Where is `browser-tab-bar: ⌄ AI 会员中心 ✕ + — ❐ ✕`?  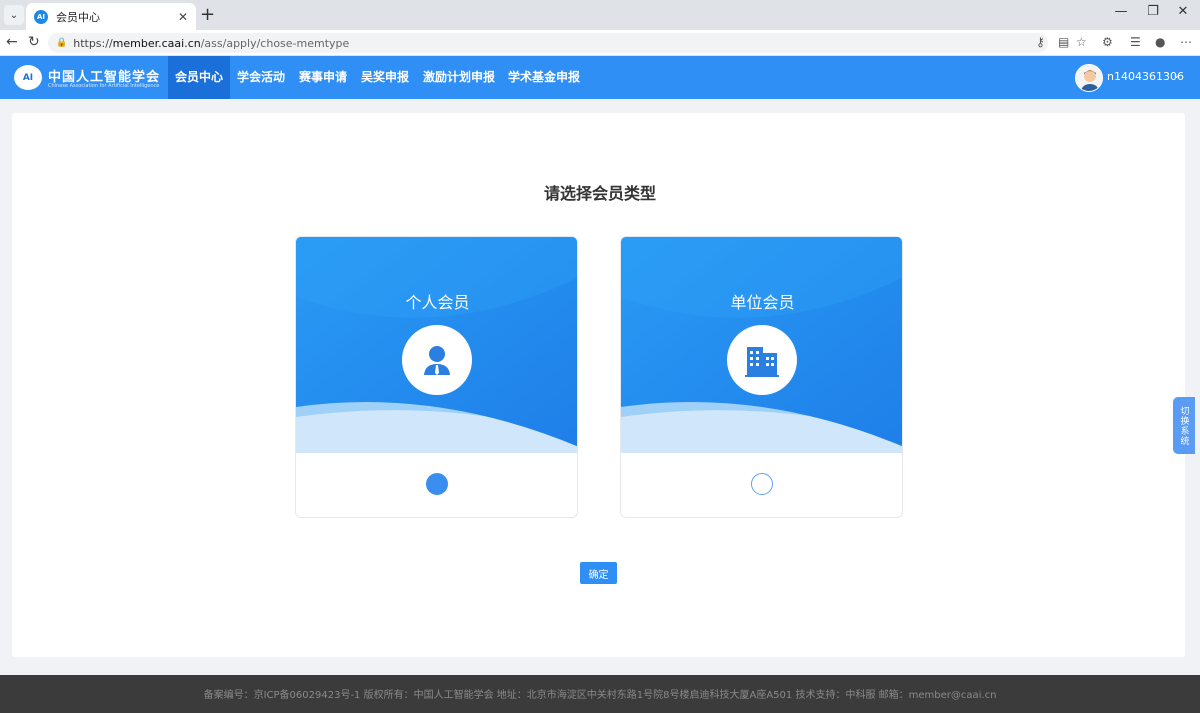 browser-tab-bar: ⌄ AI 会员中心 ✕ + — ❐ ✕ is located at coordinates (600, 15).